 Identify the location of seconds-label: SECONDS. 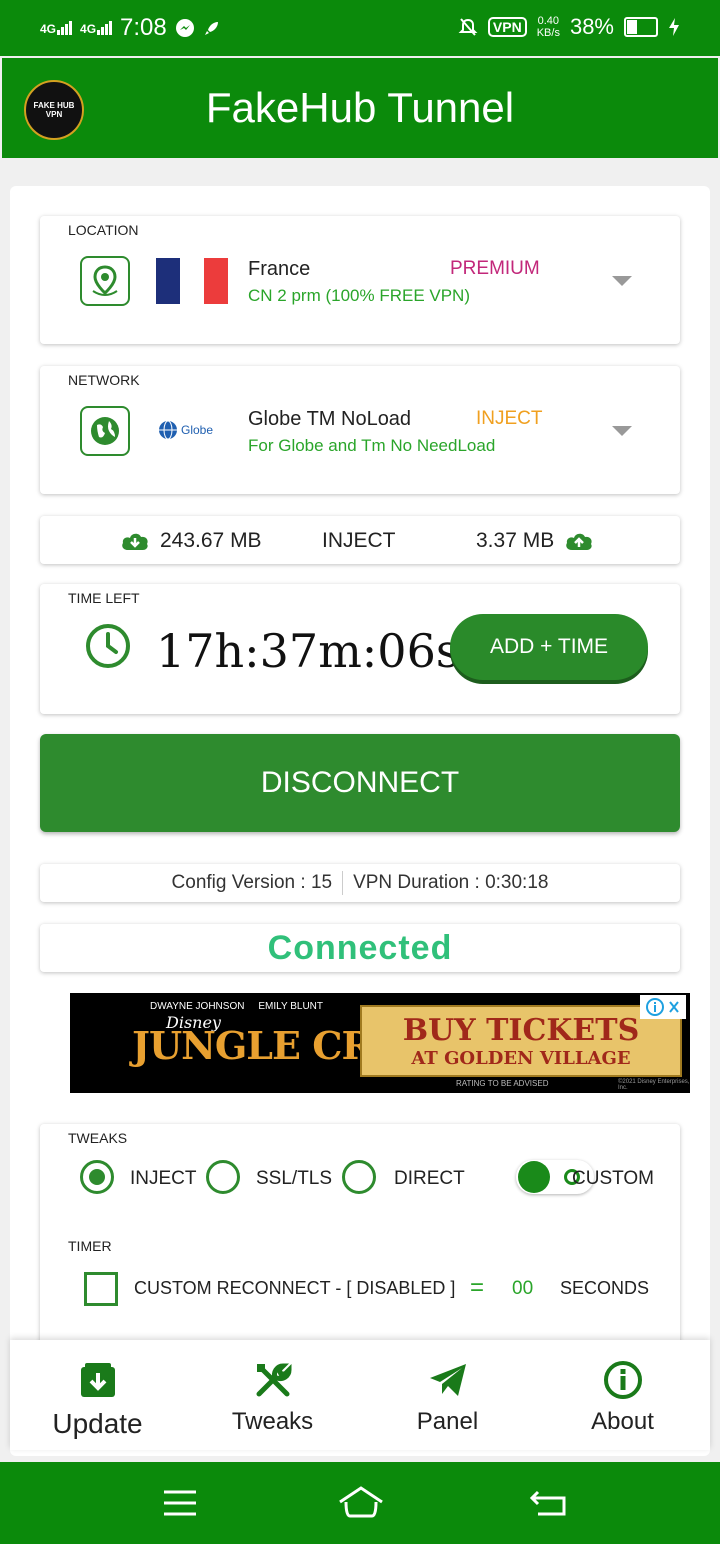
(605, 1288).